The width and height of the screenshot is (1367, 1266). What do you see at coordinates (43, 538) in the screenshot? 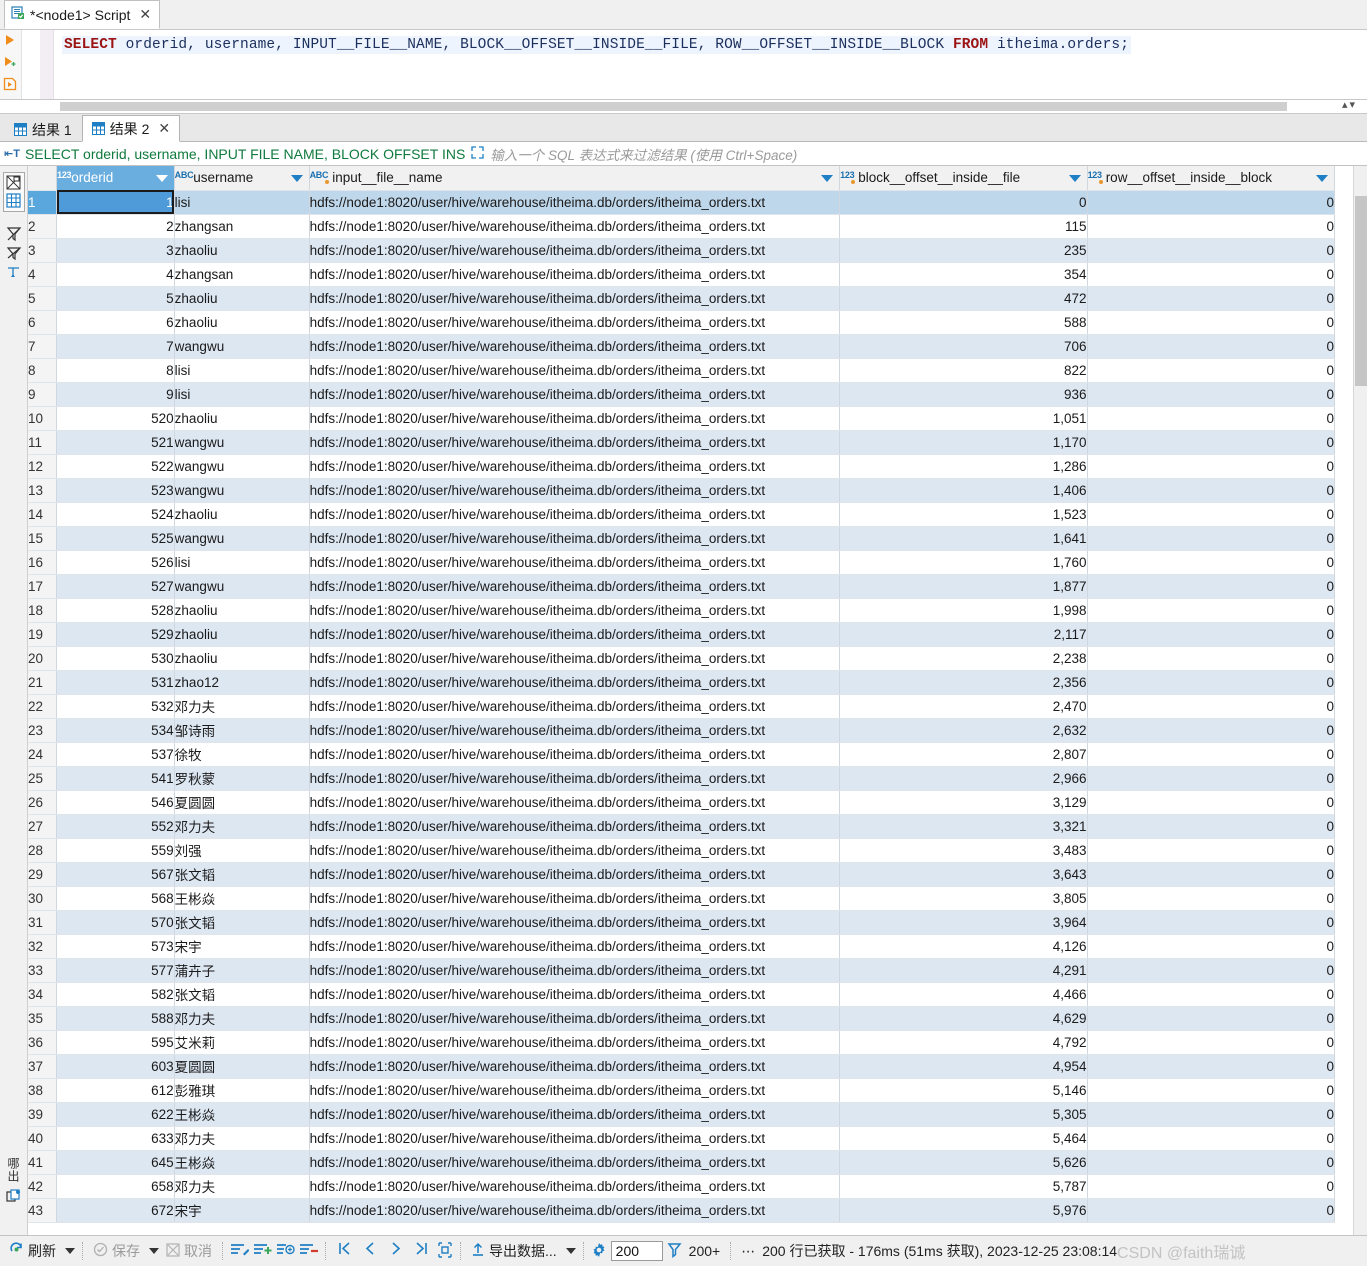
I see `row-number-cell: 15` at bounding box center [43, 538].